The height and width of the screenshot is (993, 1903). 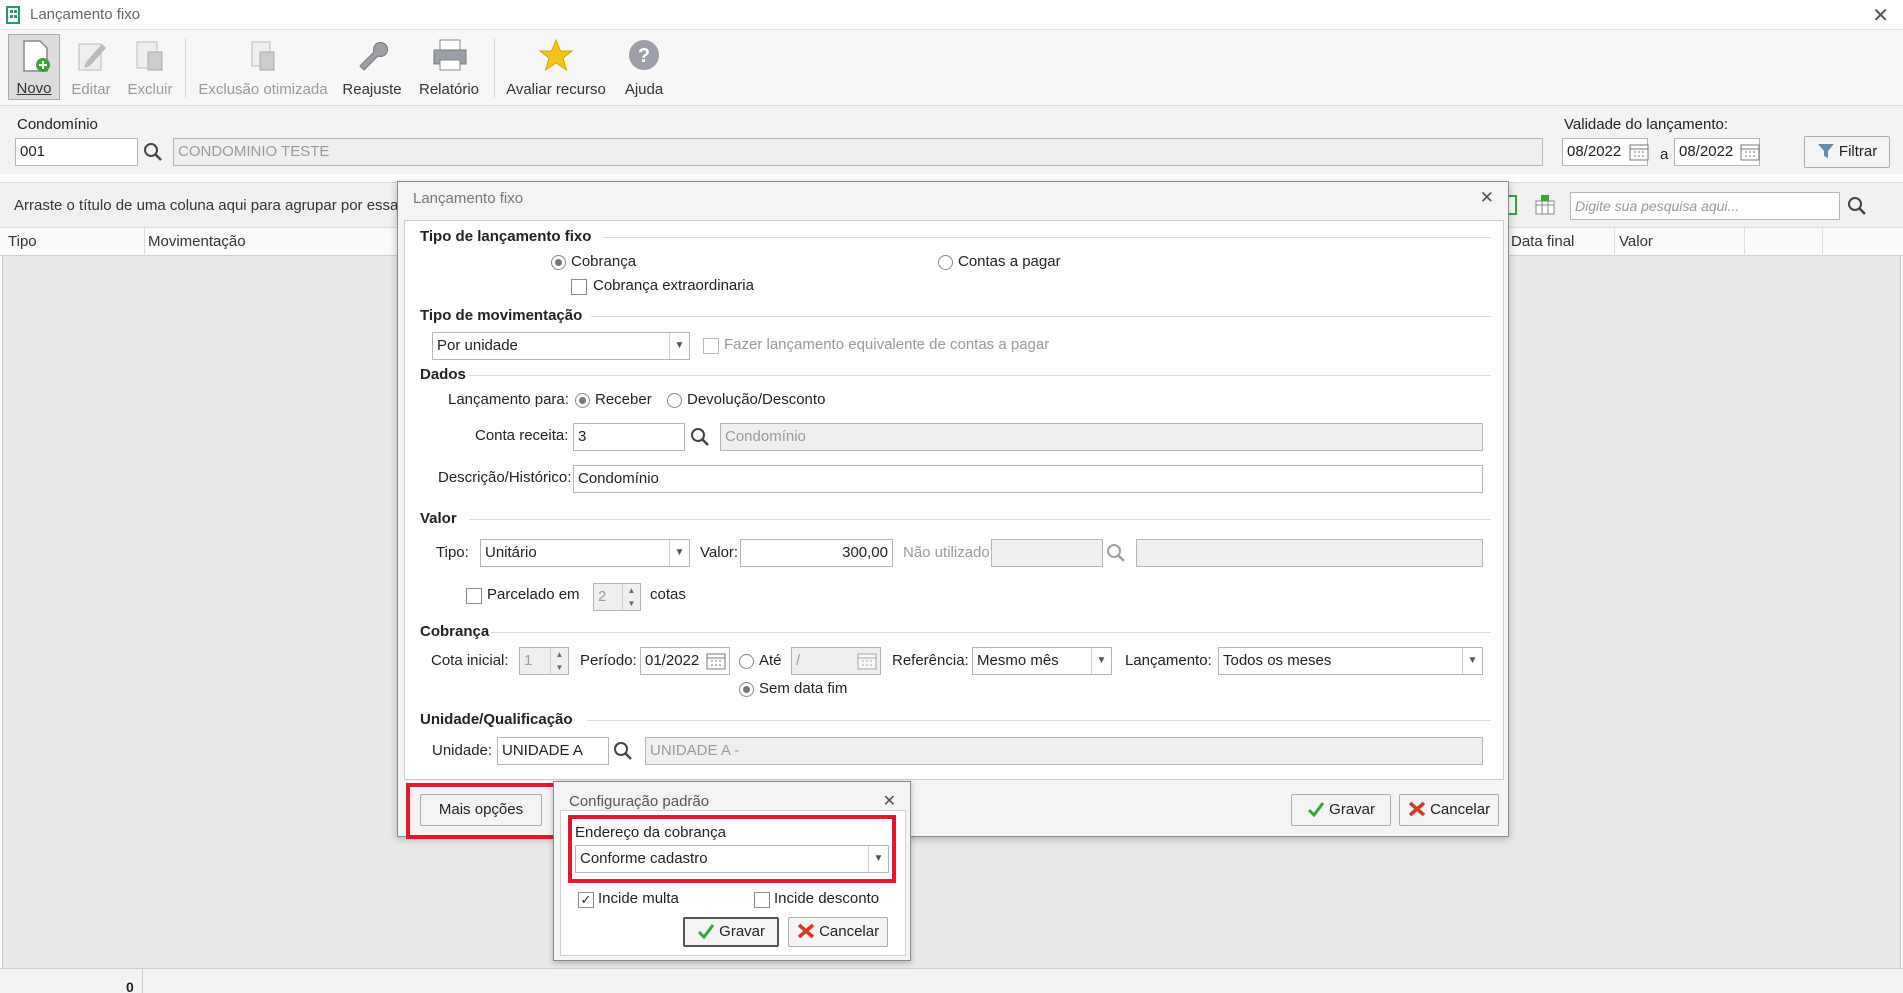 What do you see at coordinates (185, 68) in the screenshot?
I see `toolbar-separator` at bounding box center [185, 68].